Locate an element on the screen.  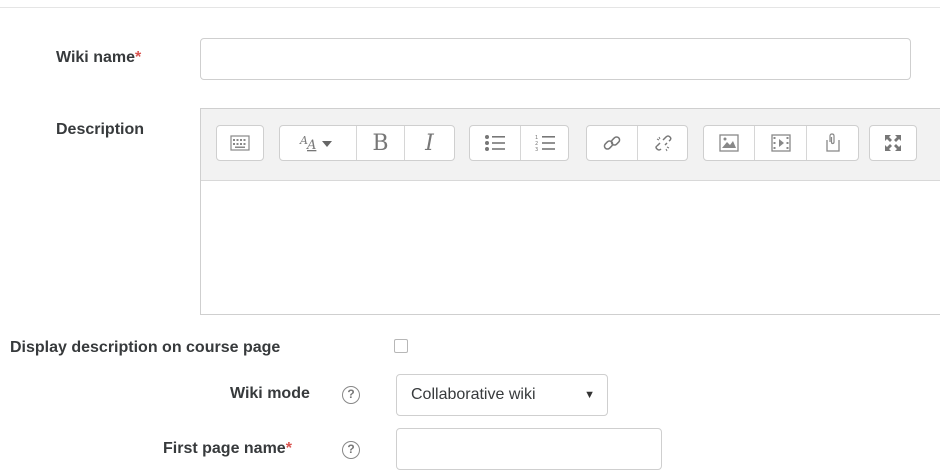
show-more-buttons-icon is located at coordinates (240, 143).